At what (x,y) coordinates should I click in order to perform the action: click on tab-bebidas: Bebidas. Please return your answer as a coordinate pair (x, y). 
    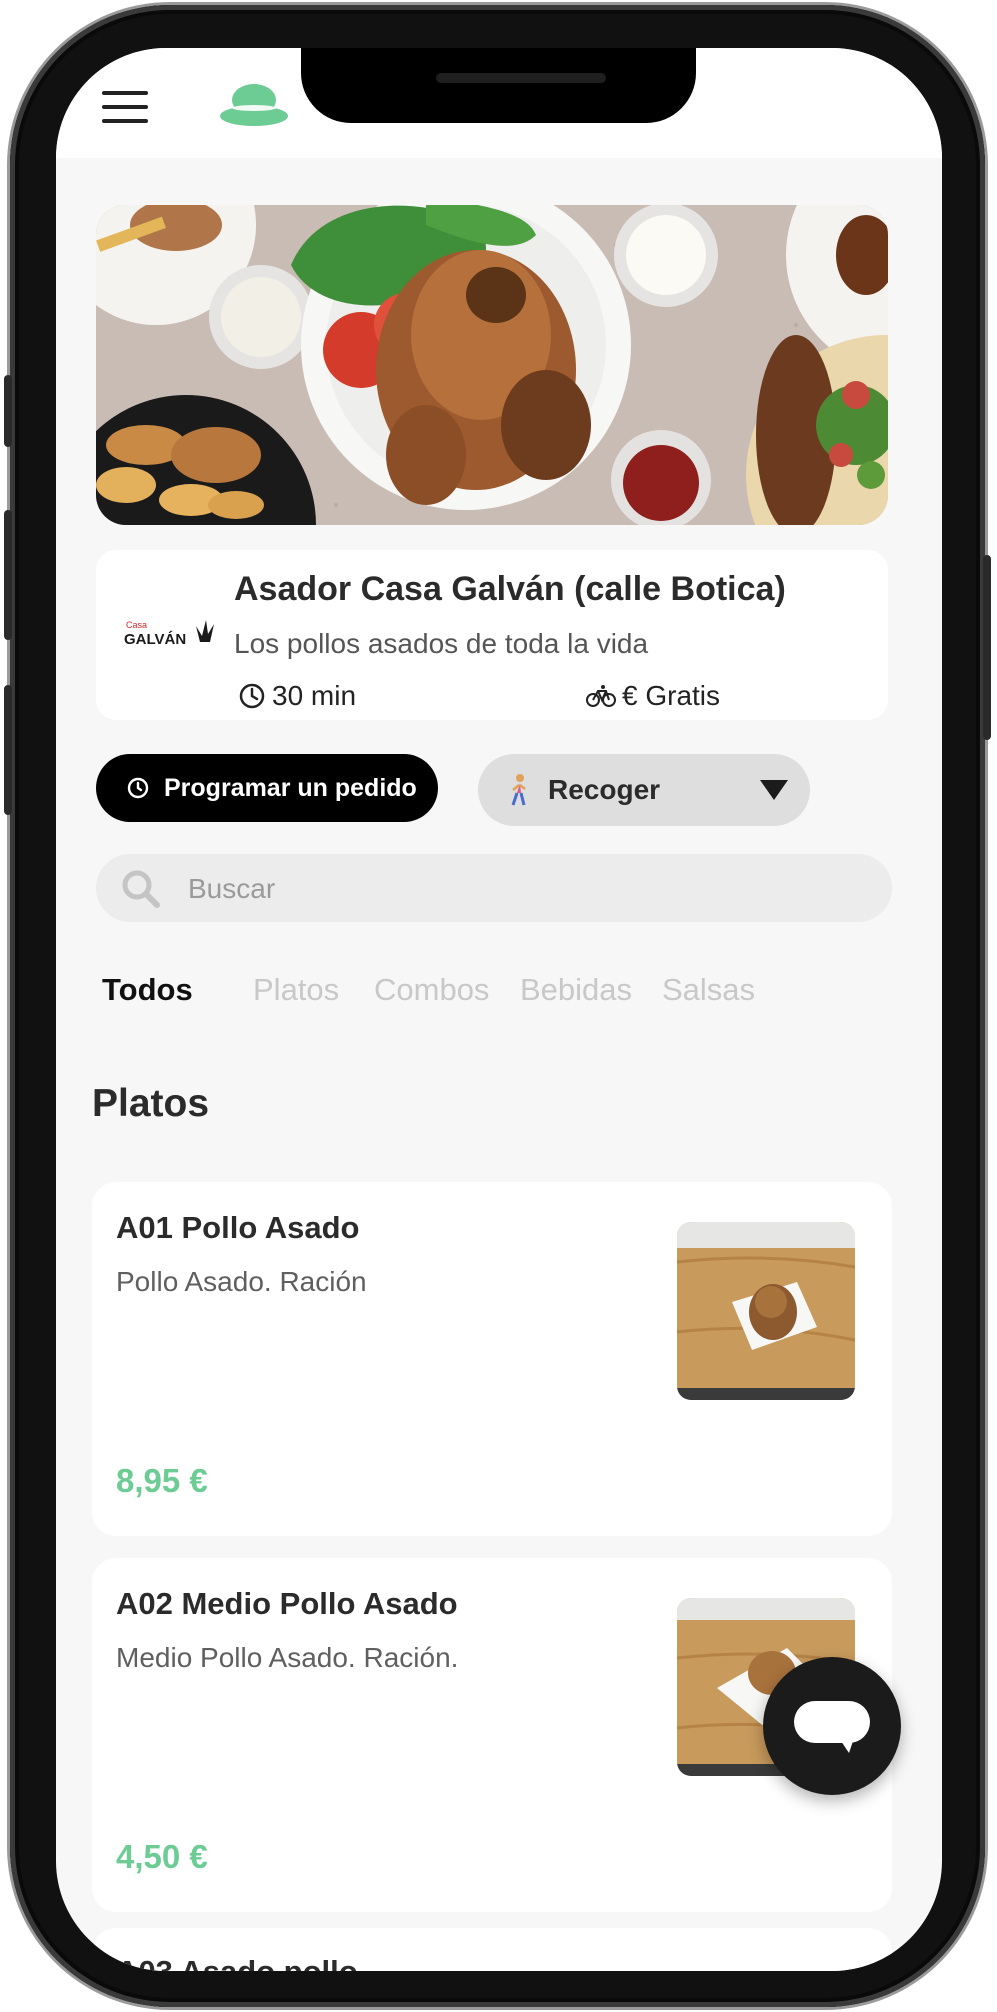
    Looking at the image, I should click on (576, 990).